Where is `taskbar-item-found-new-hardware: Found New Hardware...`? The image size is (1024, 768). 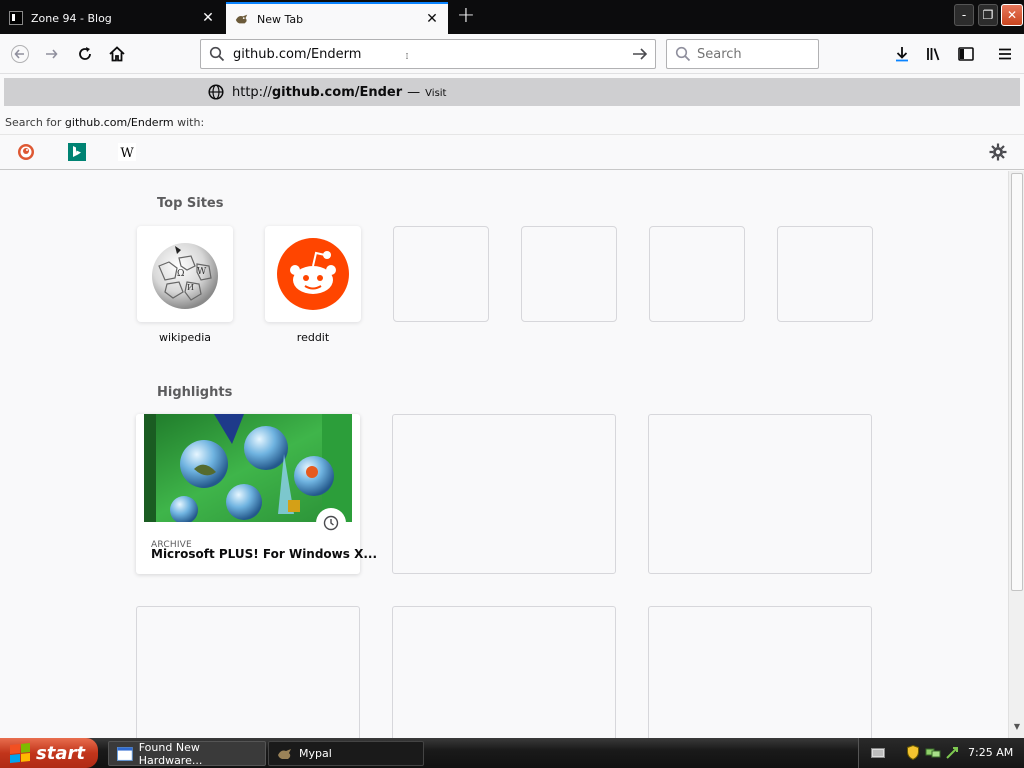
taskbar-item-found-new-hardware: Found New Hardware... is located at coordinates (187, 753).